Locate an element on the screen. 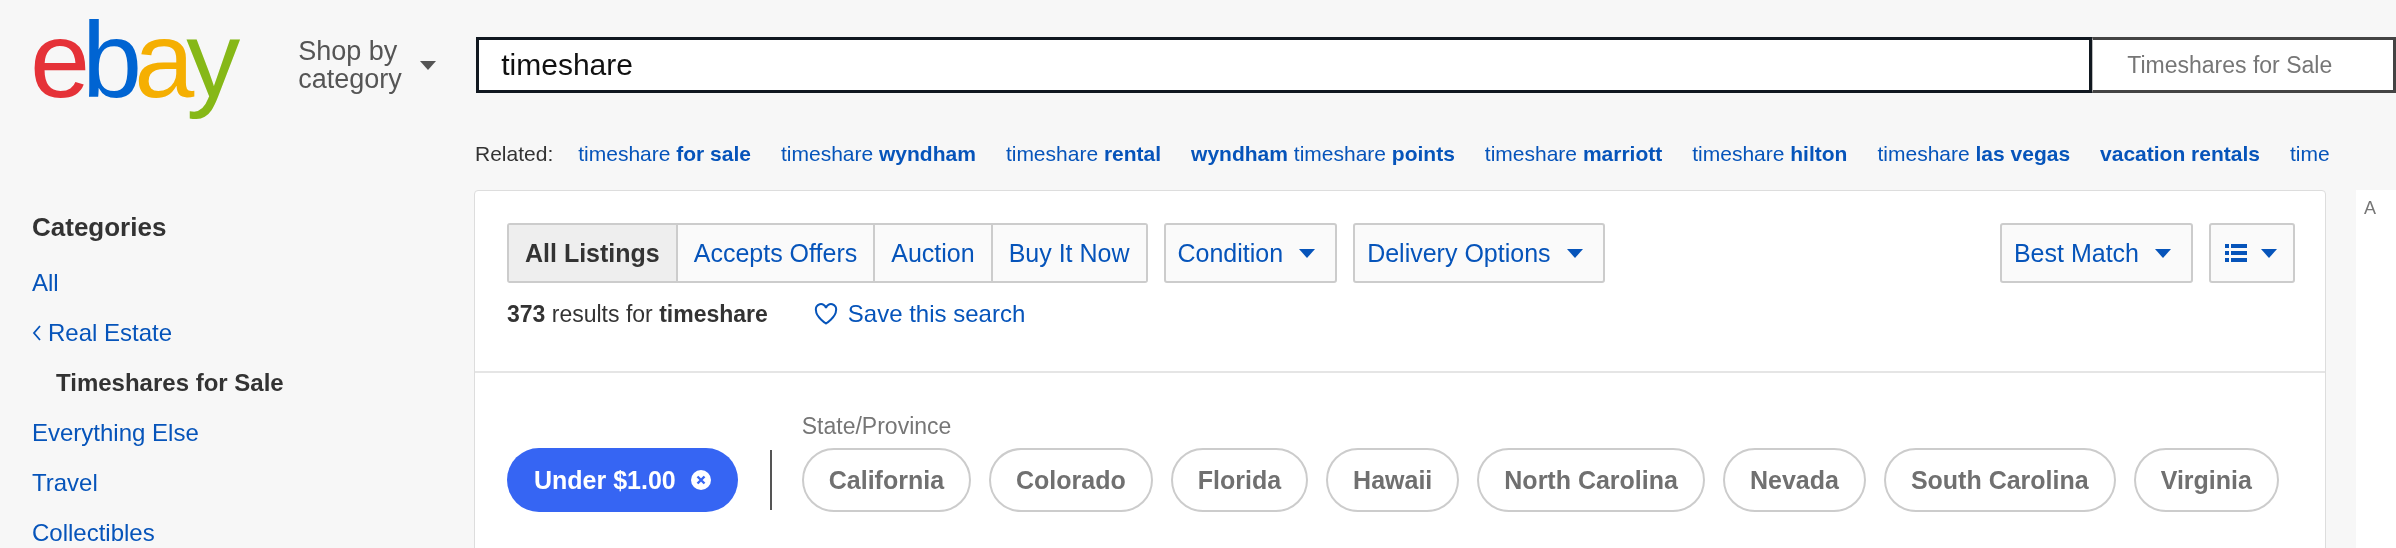 The height and width of the screenshot is (548, 2396). listing-tab: Buy It Now is located at coordinates (1068, 253).